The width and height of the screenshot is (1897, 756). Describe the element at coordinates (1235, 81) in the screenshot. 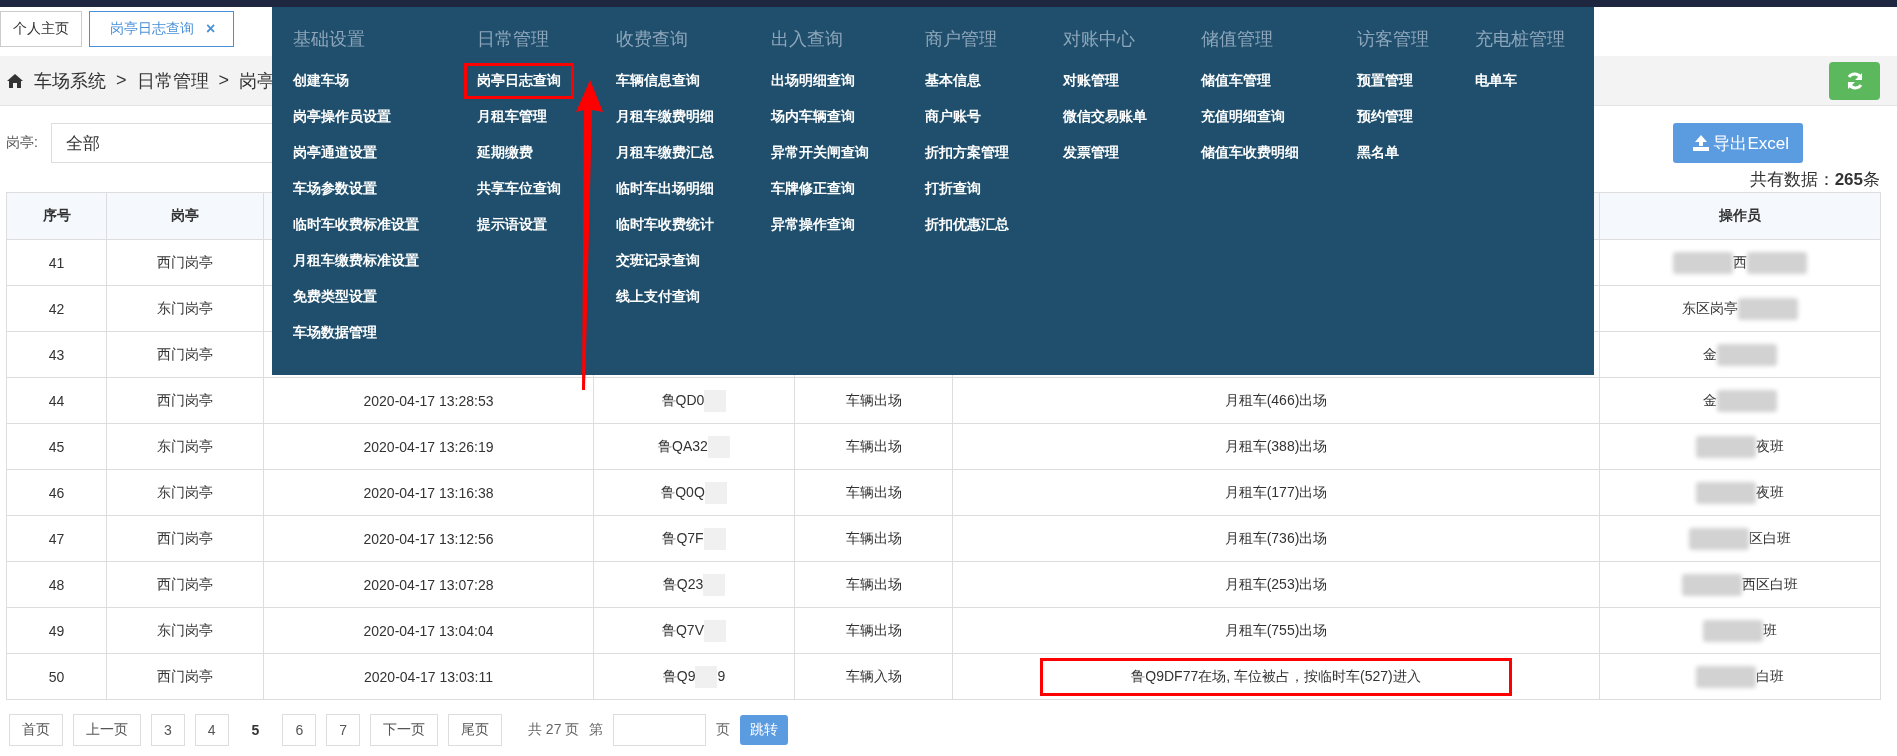

I see `menu-item: 储值车管理` at that location.